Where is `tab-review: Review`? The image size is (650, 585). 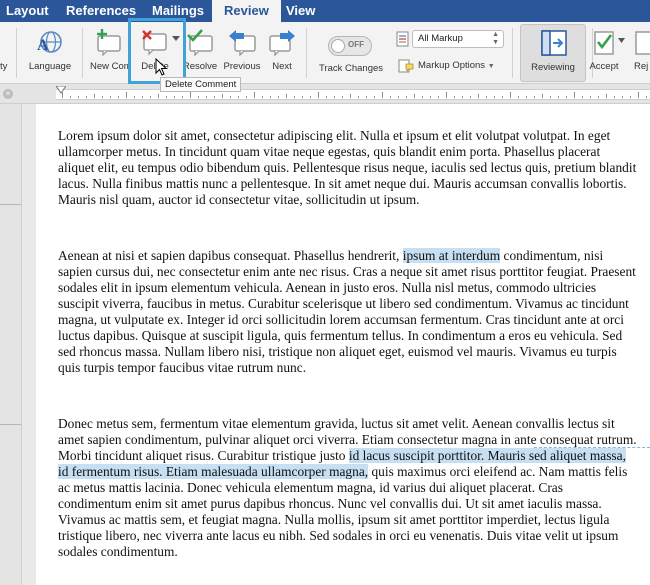
tab-review: Review is located at coordinates (246, 11).